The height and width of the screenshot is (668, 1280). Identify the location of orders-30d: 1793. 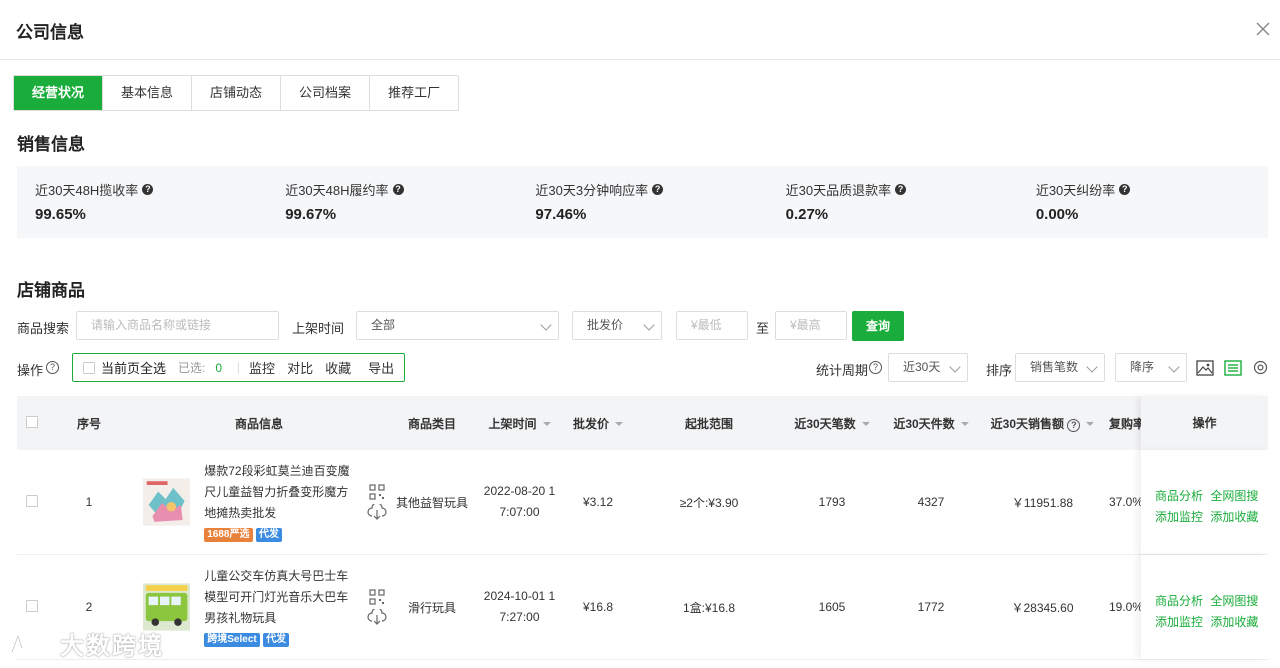
(832, 502).